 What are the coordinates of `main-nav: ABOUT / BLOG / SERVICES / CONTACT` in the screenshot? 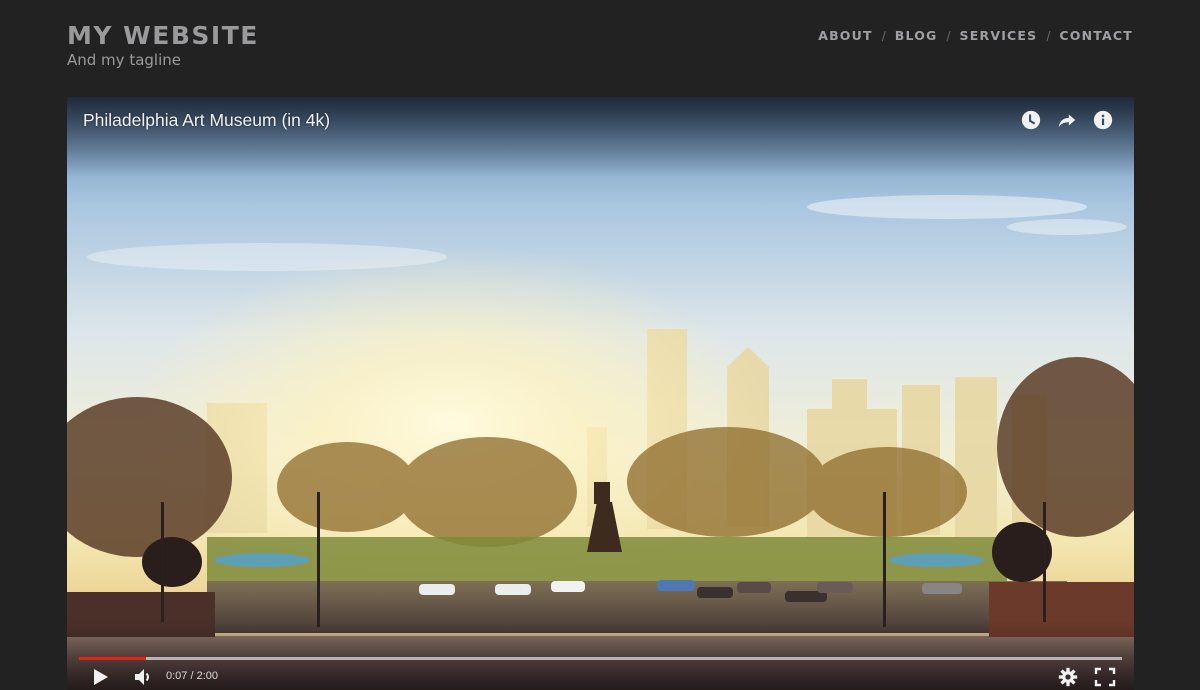 It's located at (975, 35).